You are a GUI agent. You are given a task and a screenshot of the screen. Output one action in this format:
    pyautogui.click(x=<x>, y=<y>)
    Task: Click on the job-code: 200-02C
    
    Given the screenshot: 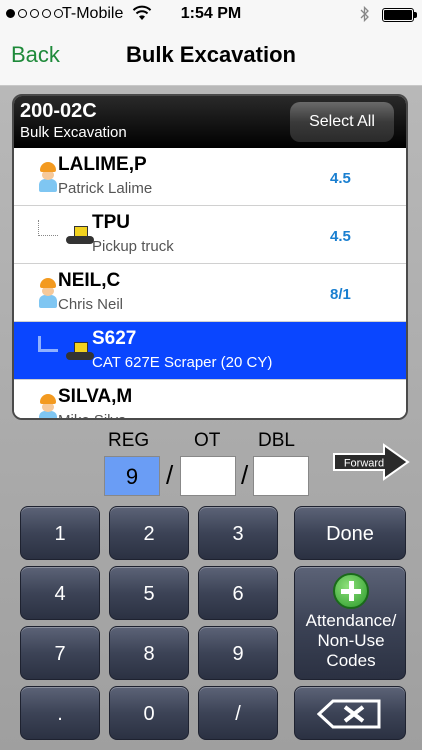 What is the action you would take?
    pyautogui.click(x=58, y=111)
    